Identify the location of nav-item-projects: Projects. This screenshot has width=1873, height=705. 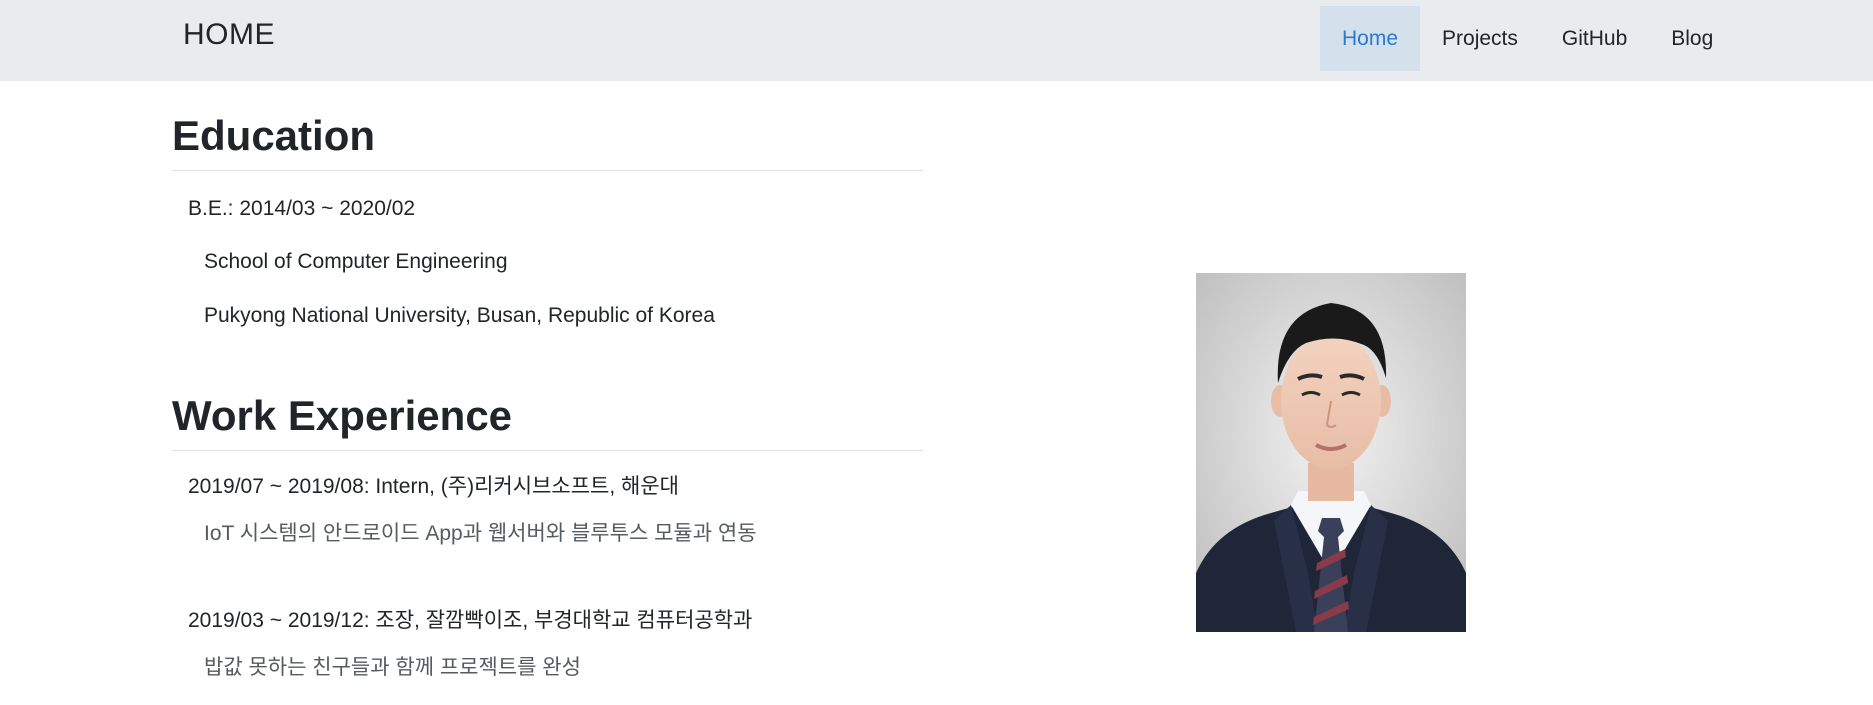
(1480, 38).